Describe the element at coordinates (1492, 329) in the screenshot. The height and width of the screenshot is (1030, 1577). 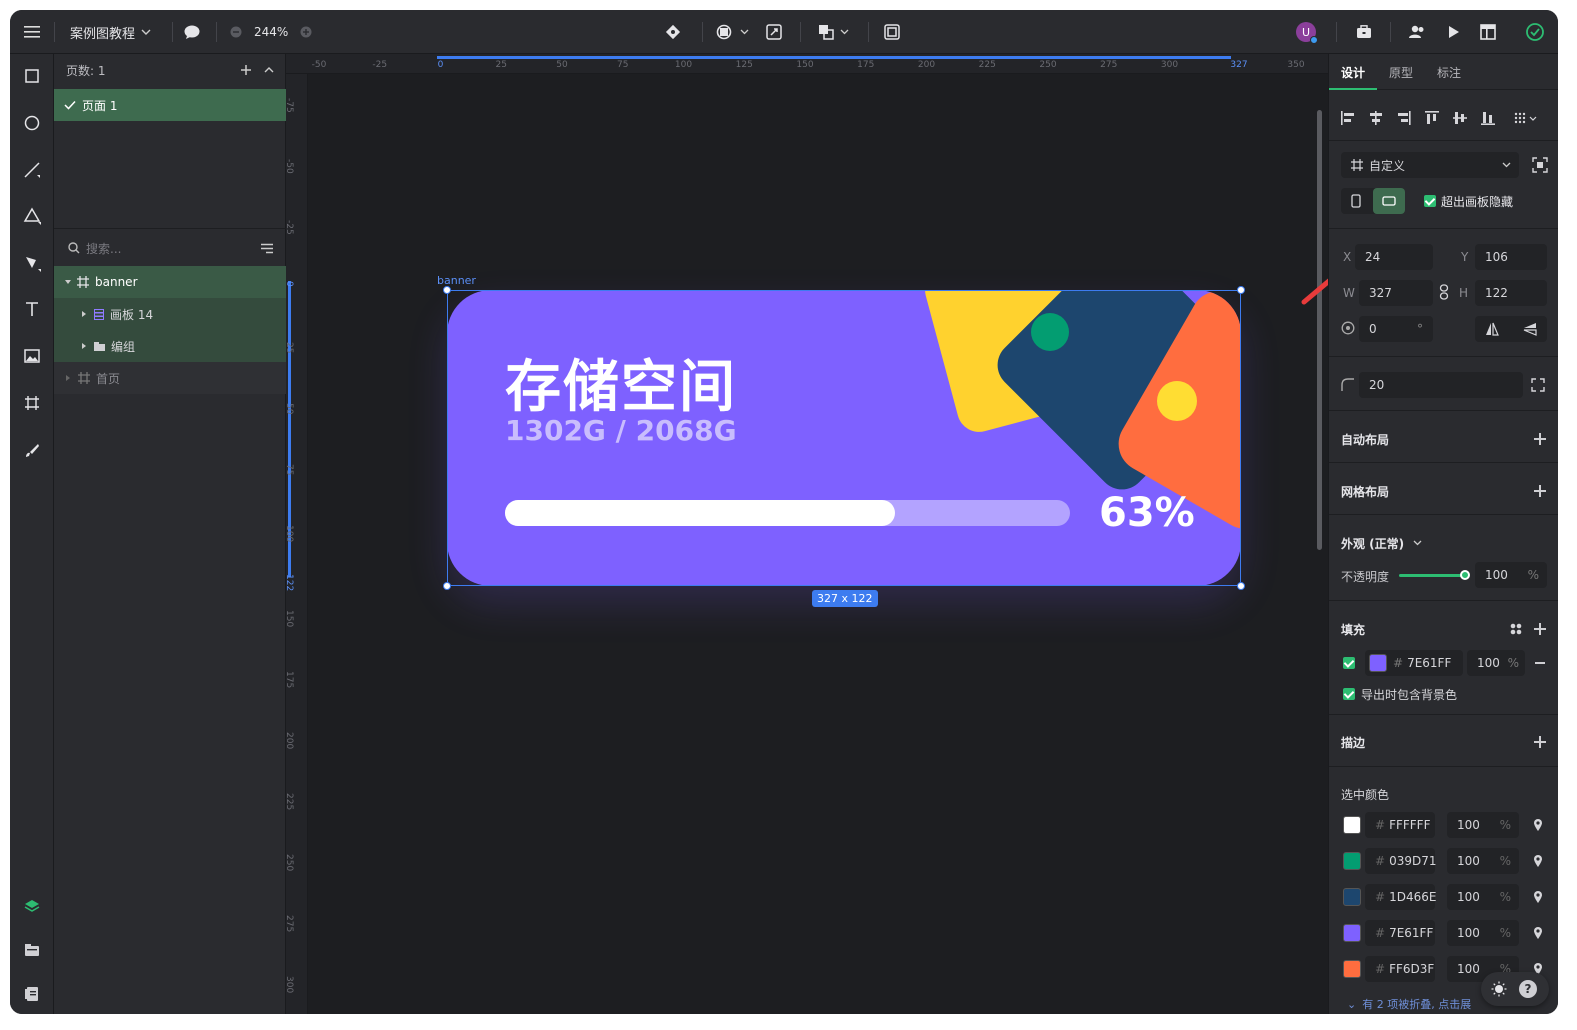
I see `flip-horizontal-icon` at that location.